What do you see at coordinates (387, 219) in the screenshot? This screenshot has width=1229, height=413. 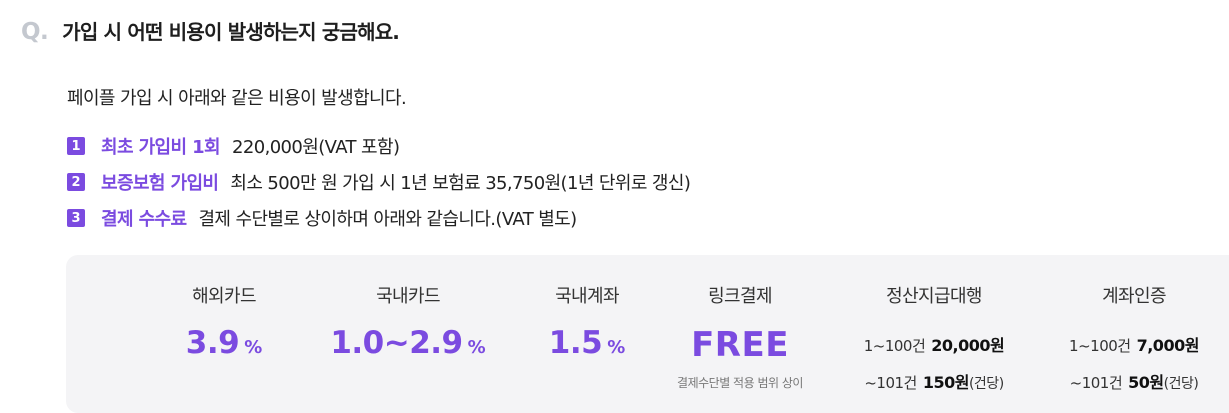 I see `cost-item-desc: 결제 수단별로 상이하며 아래와 같습니다.(VAT 별도)` at bounding box center [387, 219].